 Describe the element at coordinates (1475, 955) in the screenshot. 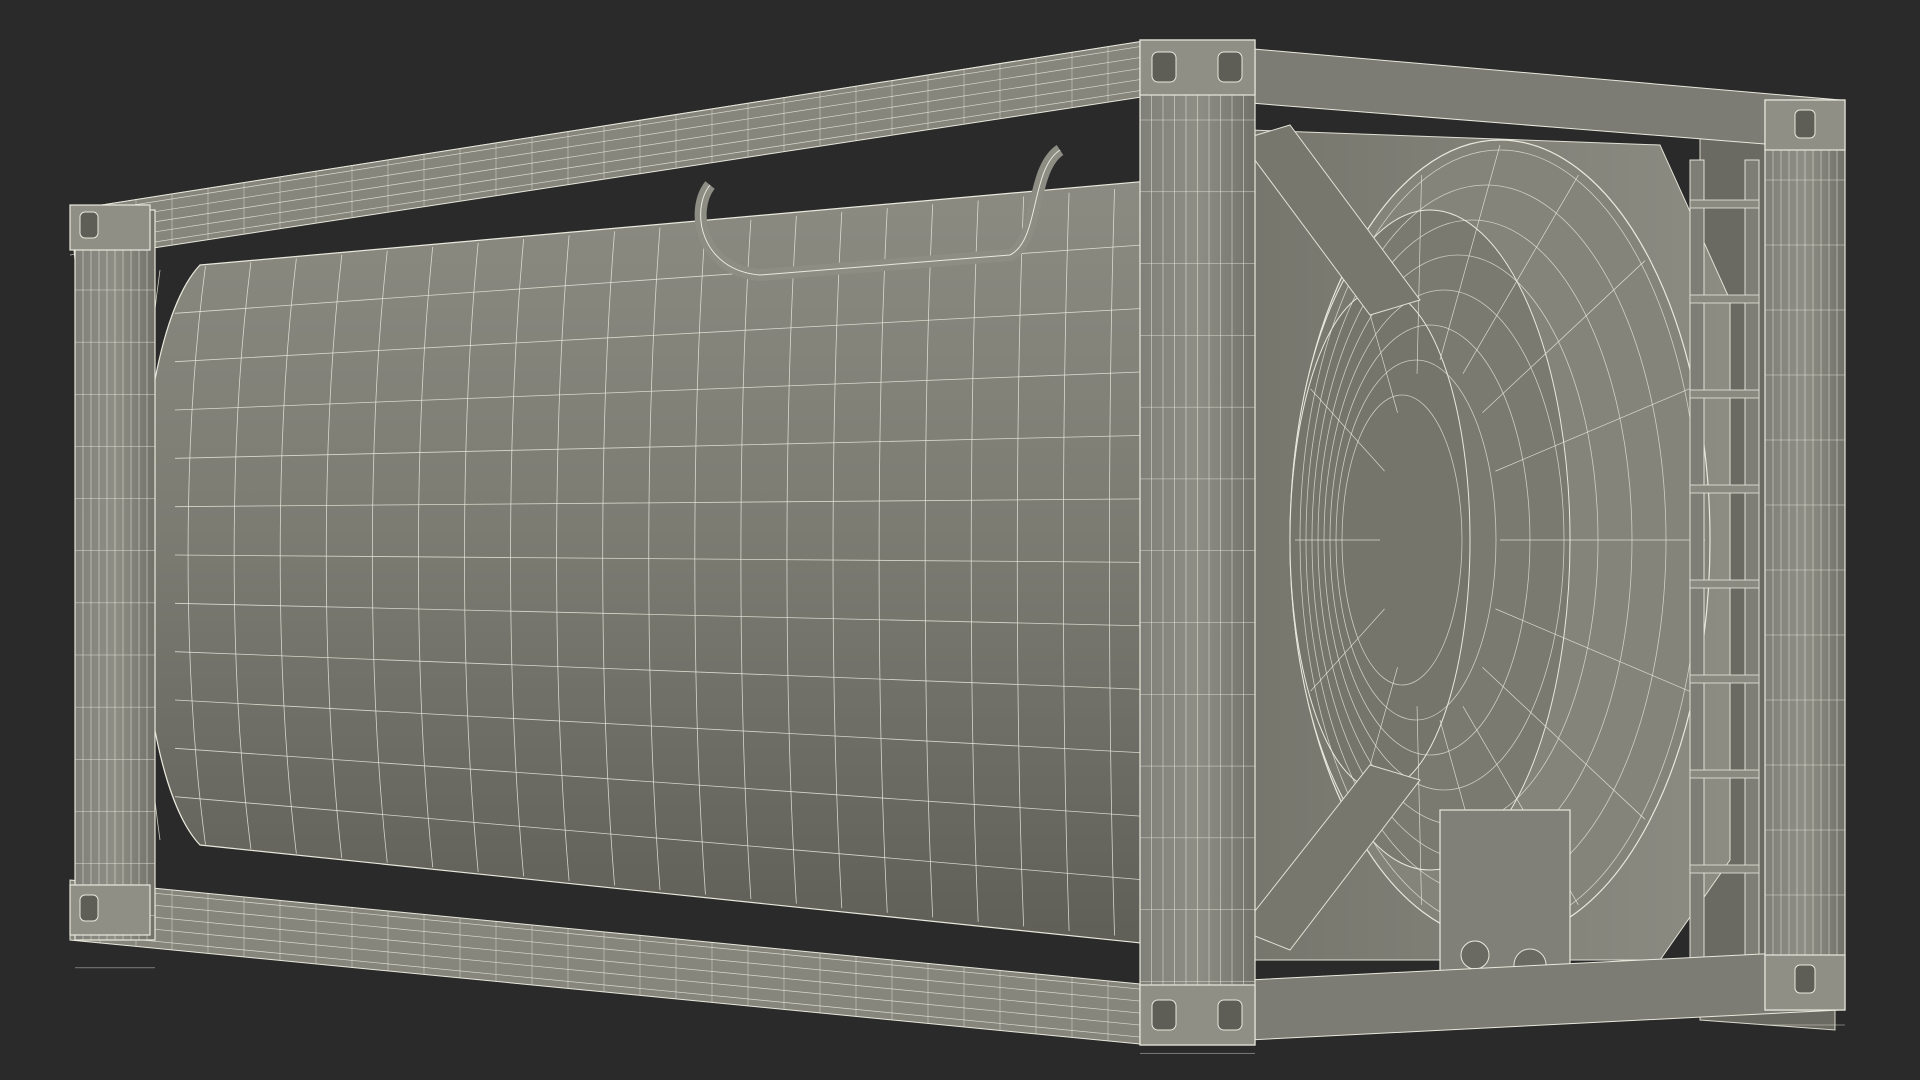

I see `valve-icon` at that location.